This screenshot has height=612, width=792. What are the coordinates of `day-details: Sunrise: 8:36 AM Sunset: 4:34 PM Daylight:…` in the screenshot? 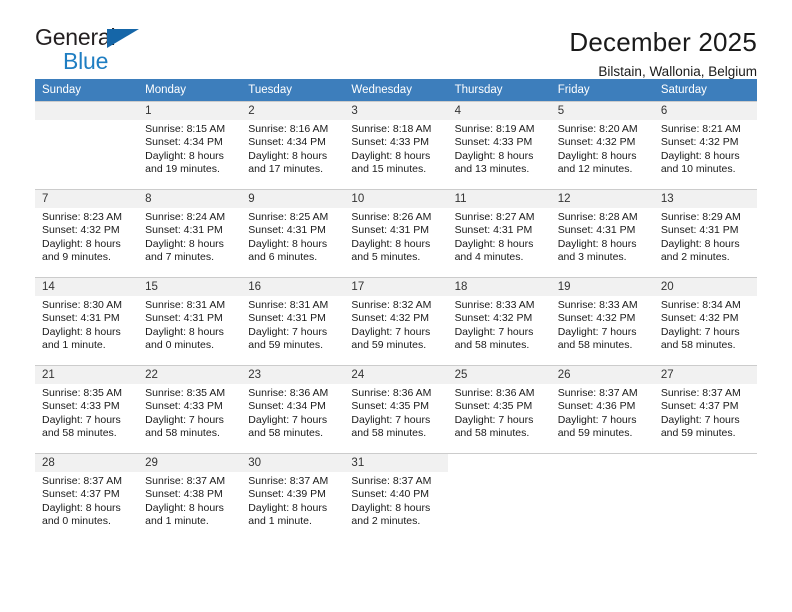 It's located at (292, 412).